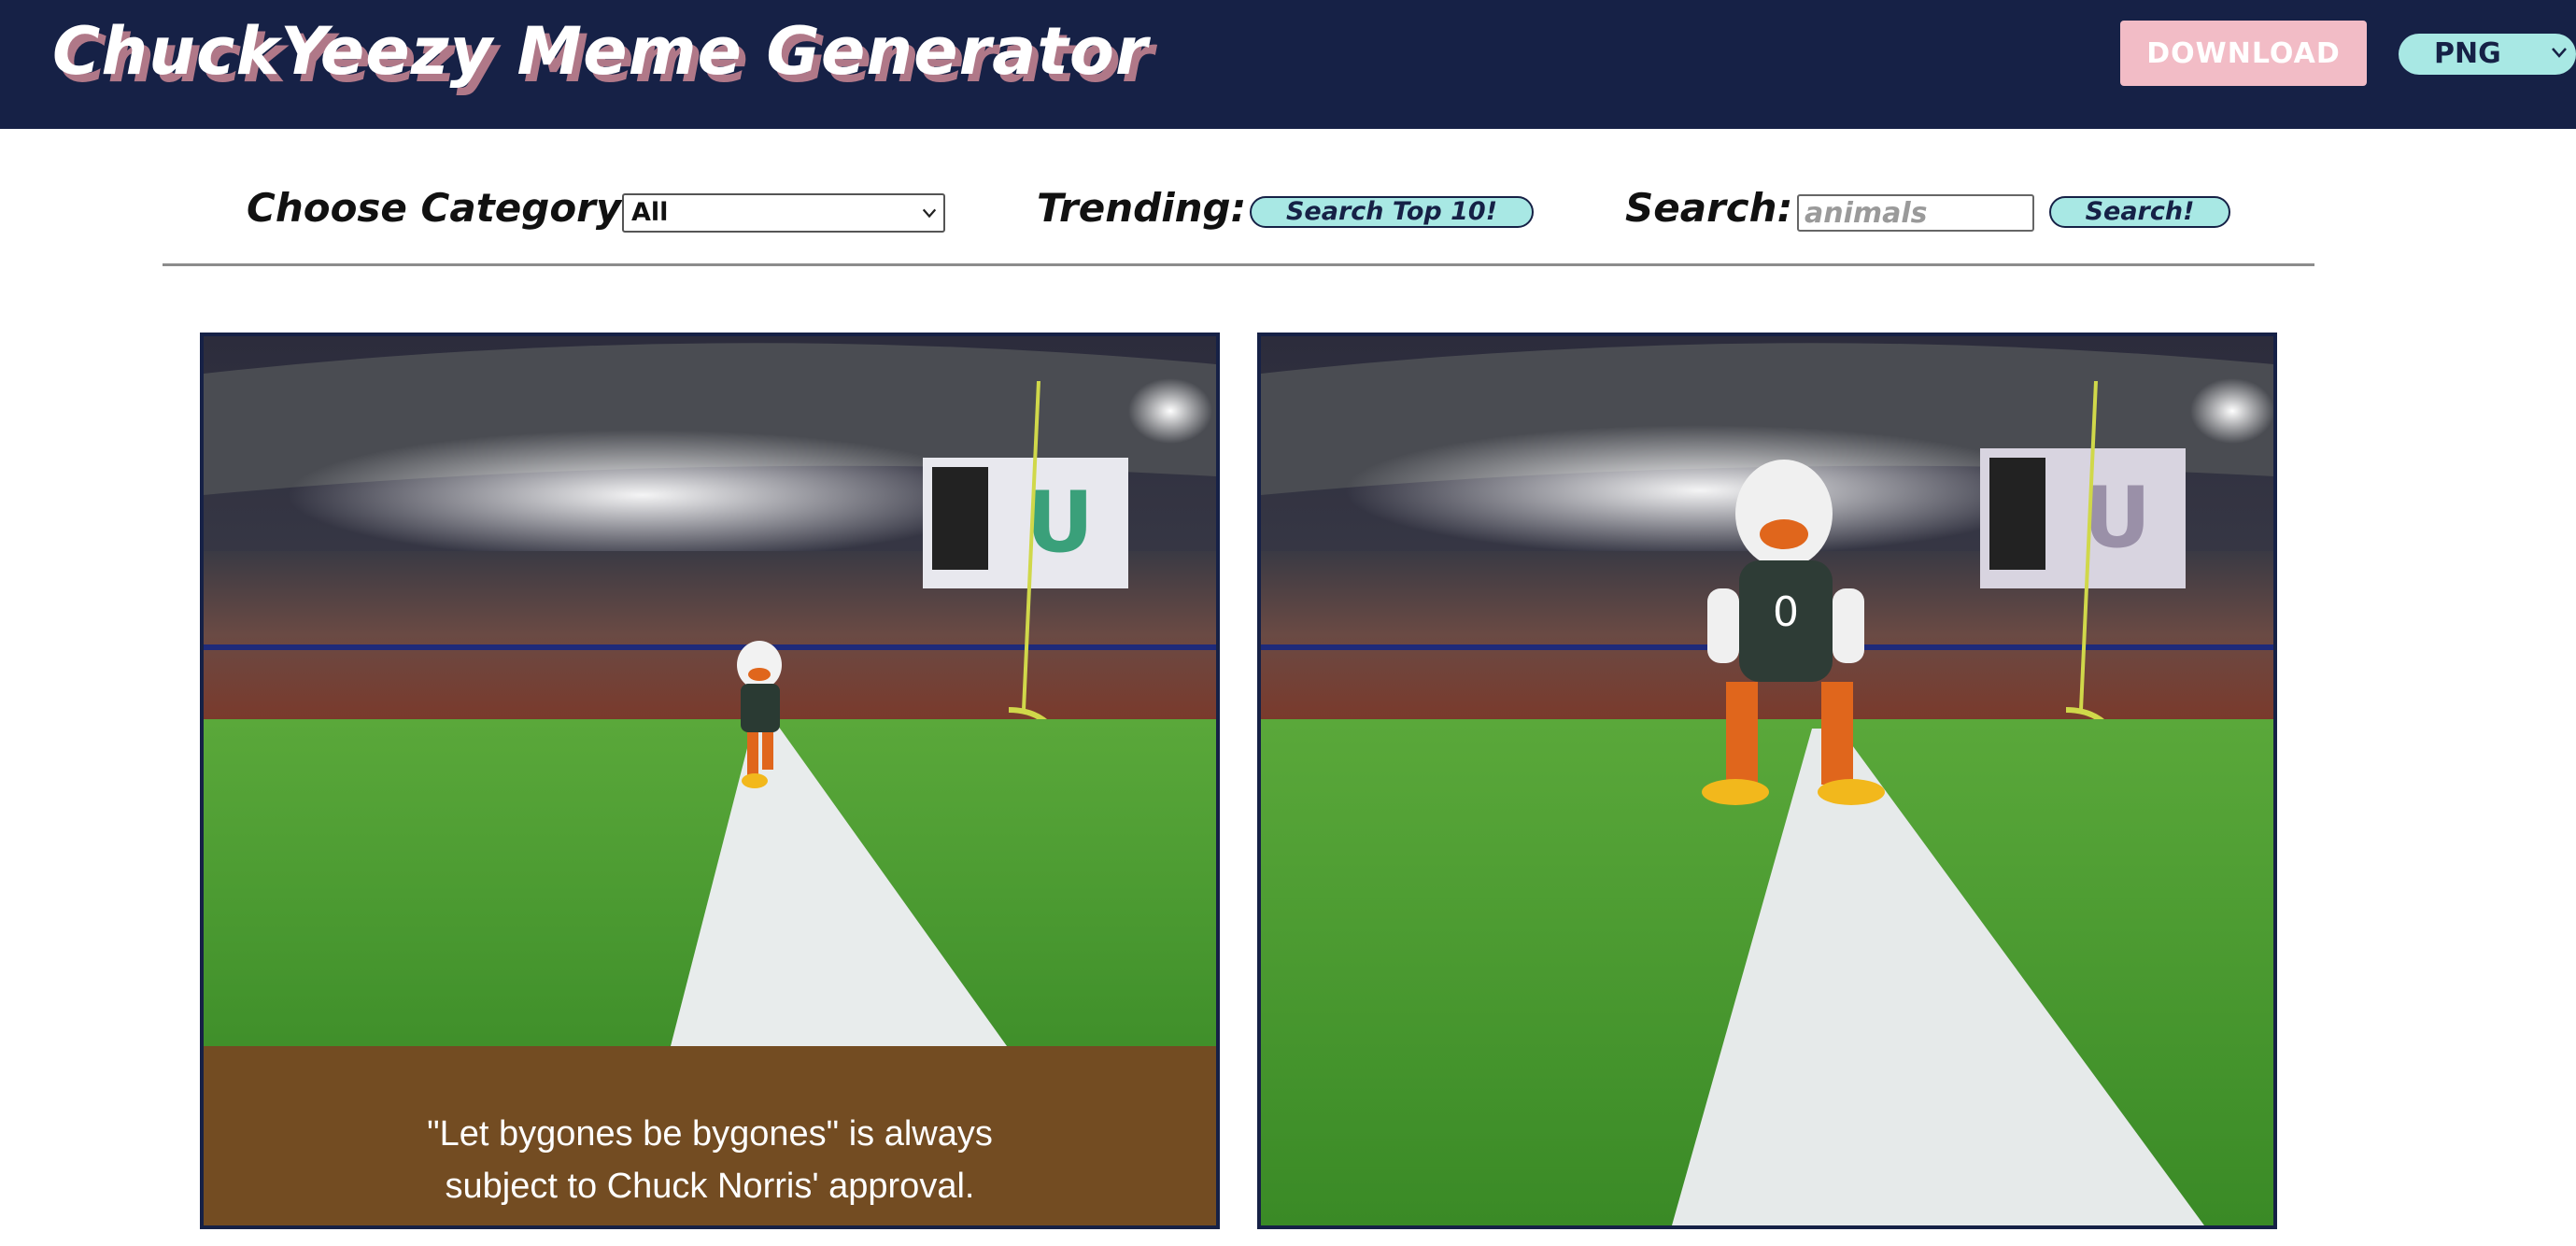  What do you see at coordinates (1238, 264) in the screenshot?
I see `toolbar-divider` at bounding box center [1238, 264].